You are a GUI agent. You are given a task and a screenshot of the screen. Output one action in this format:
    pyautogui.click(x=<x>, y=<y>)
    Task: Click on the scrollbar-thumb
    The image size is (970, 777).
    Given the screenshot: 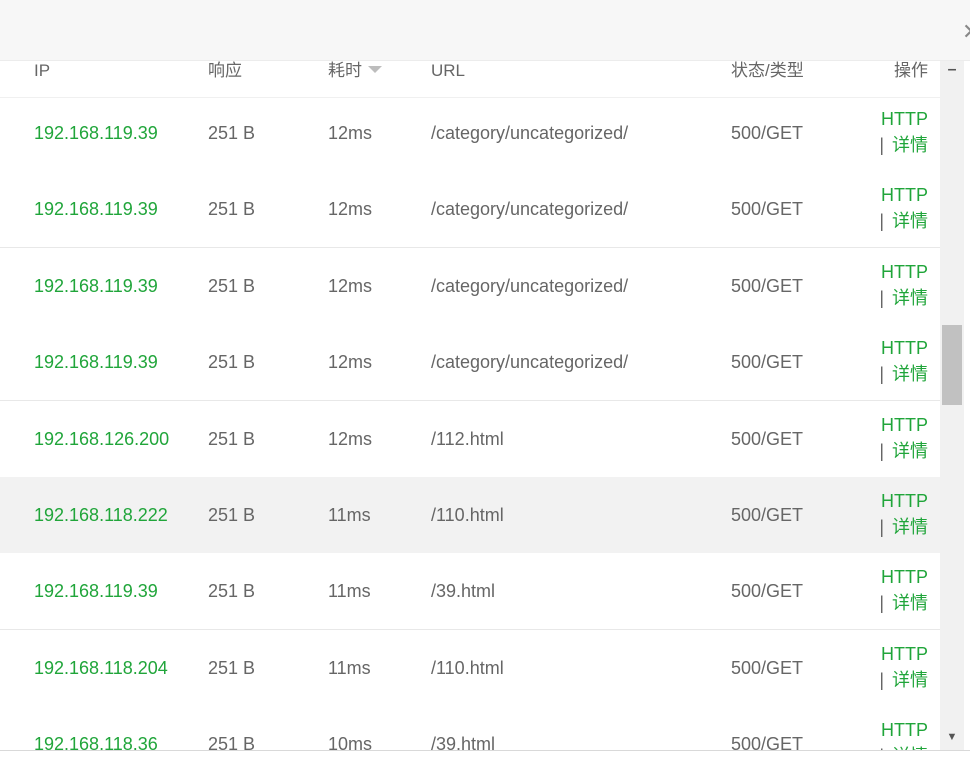 What is the action you would take?
    pyautogui.click(x=952, y=365)
    